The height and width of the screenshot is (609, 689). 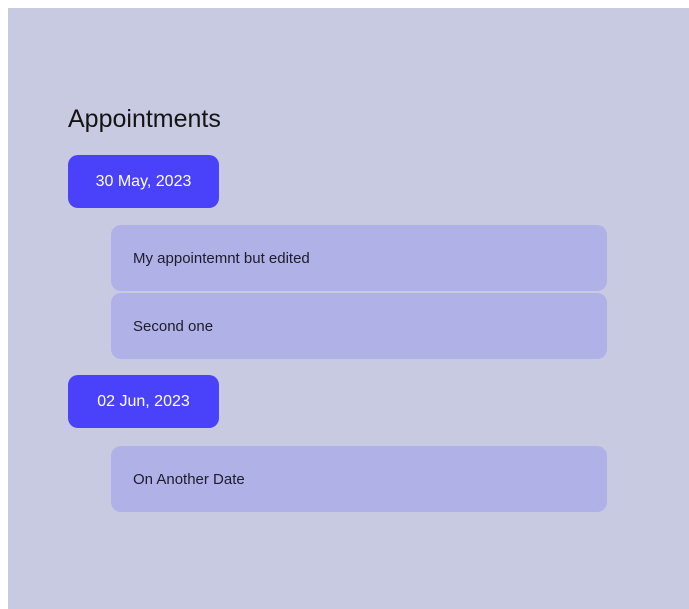 I want to click on date-chip: 30 May, 2023, so click(x=143, y=181).